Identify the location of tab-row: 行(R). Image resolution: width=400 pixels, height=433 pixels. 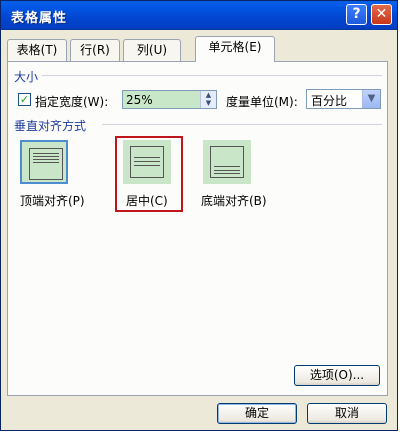
(95, 50).